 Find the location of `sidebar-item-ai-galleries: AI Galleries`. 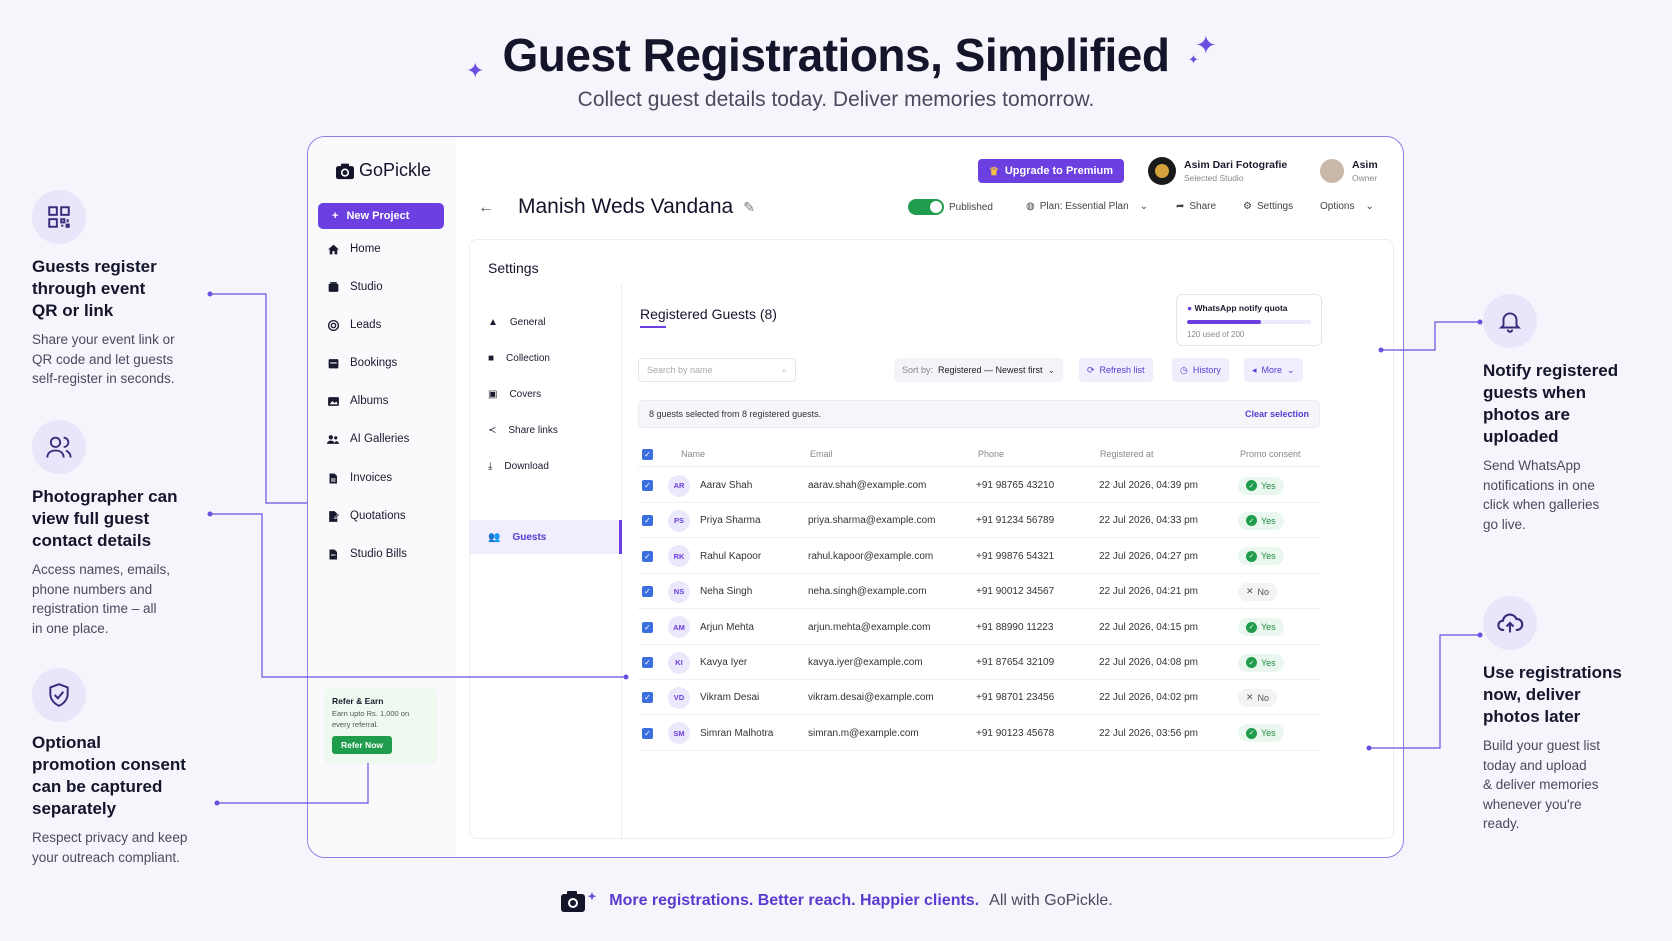

sidebar-item-ai-galleries: AI Galleries is located at coordinates (367, 439).